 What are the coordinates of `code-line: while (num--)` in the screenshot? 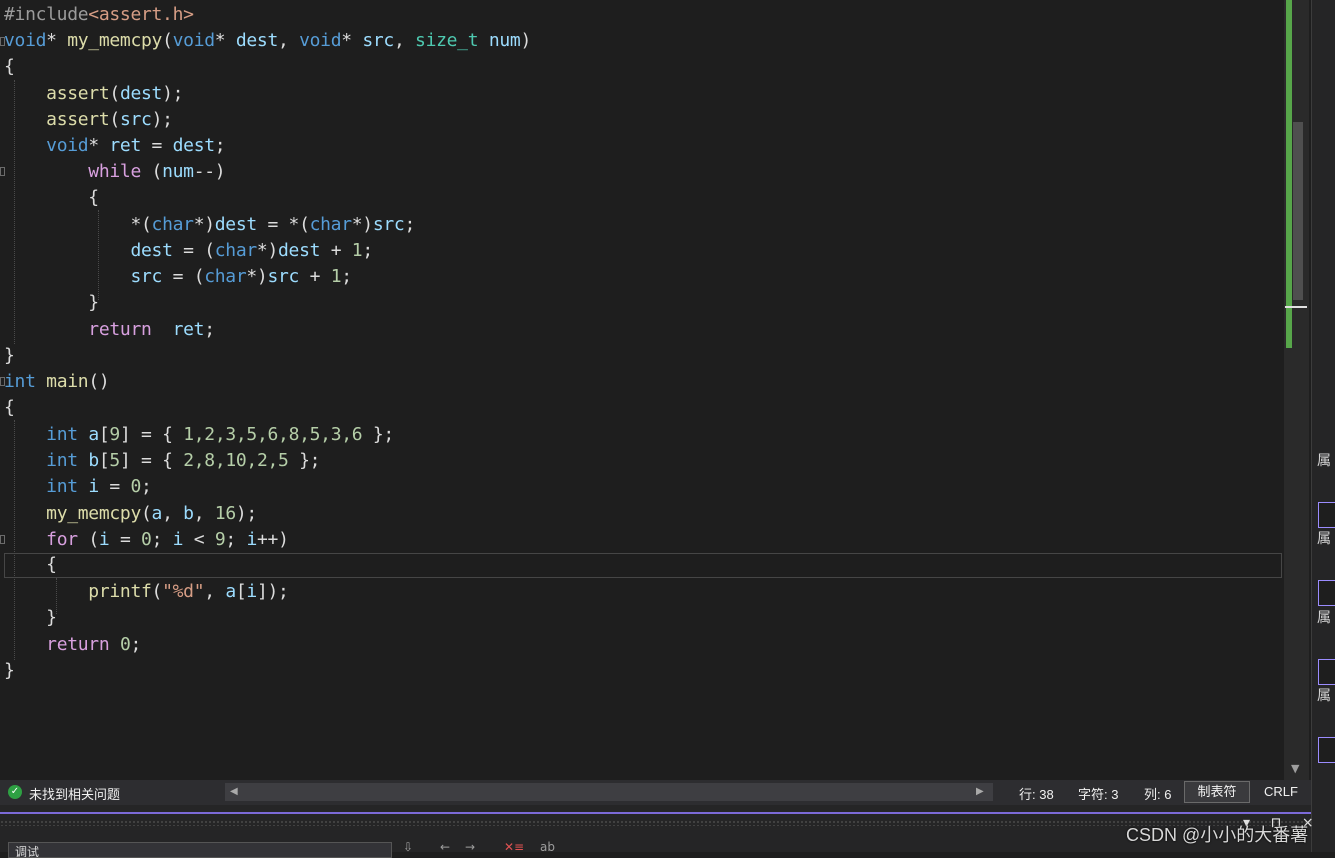 It's located at (157, 171).